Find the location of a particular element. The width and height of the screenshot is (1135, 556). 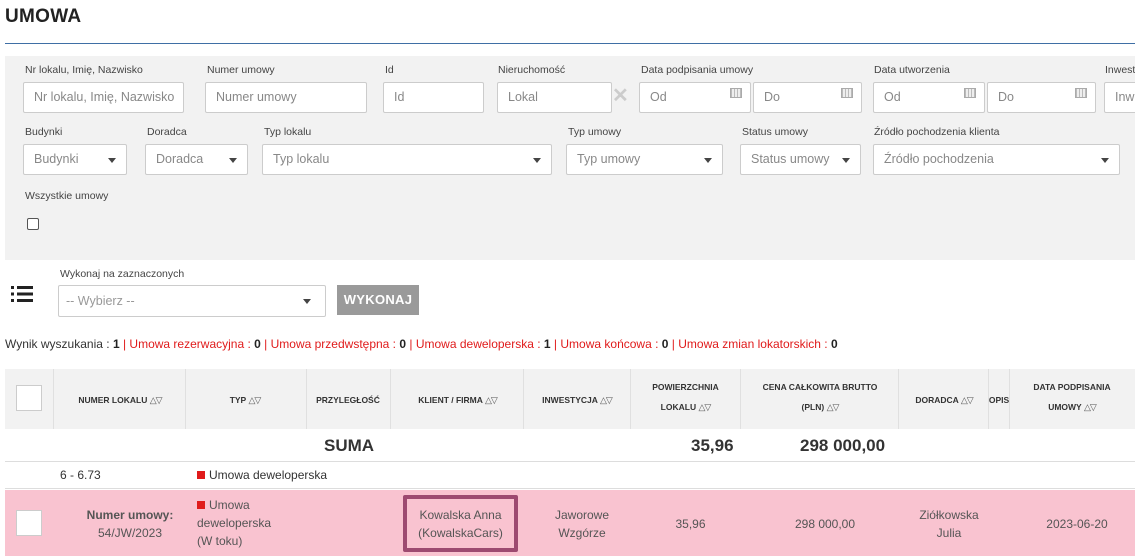

bulk-action-select: -- Wybierz -- is located at coordinates (192, 301).